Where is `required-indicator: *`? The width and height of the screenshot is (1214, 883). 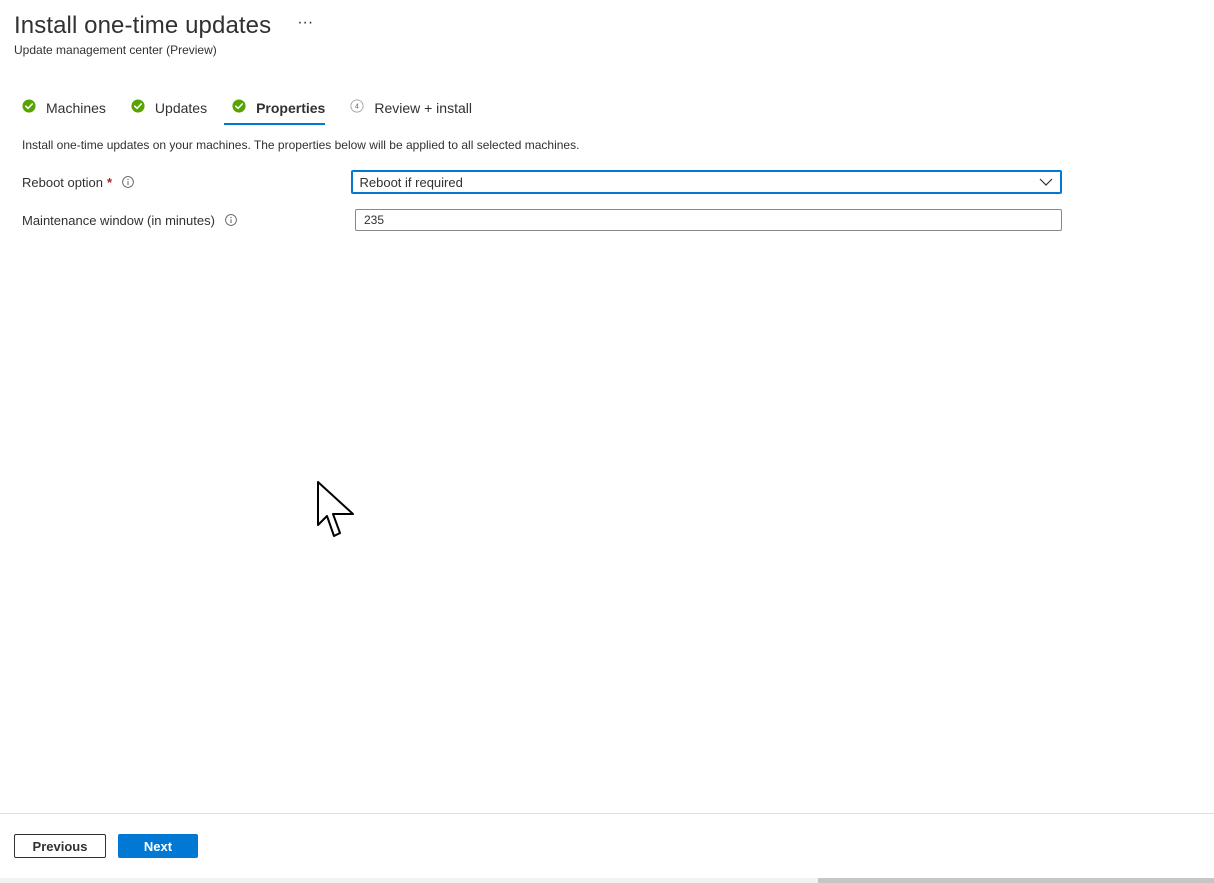
required-indicator: * is located at coordinates (109, 182).